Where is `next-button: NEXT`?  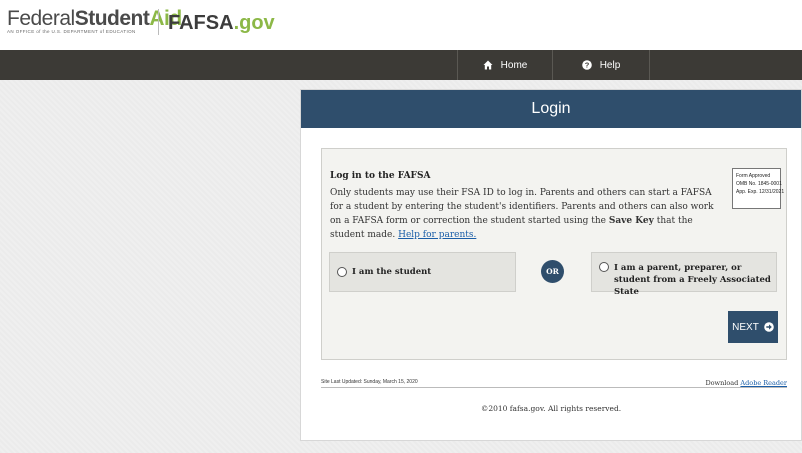
next-button: NEXT is located at coordinates (753, 327).